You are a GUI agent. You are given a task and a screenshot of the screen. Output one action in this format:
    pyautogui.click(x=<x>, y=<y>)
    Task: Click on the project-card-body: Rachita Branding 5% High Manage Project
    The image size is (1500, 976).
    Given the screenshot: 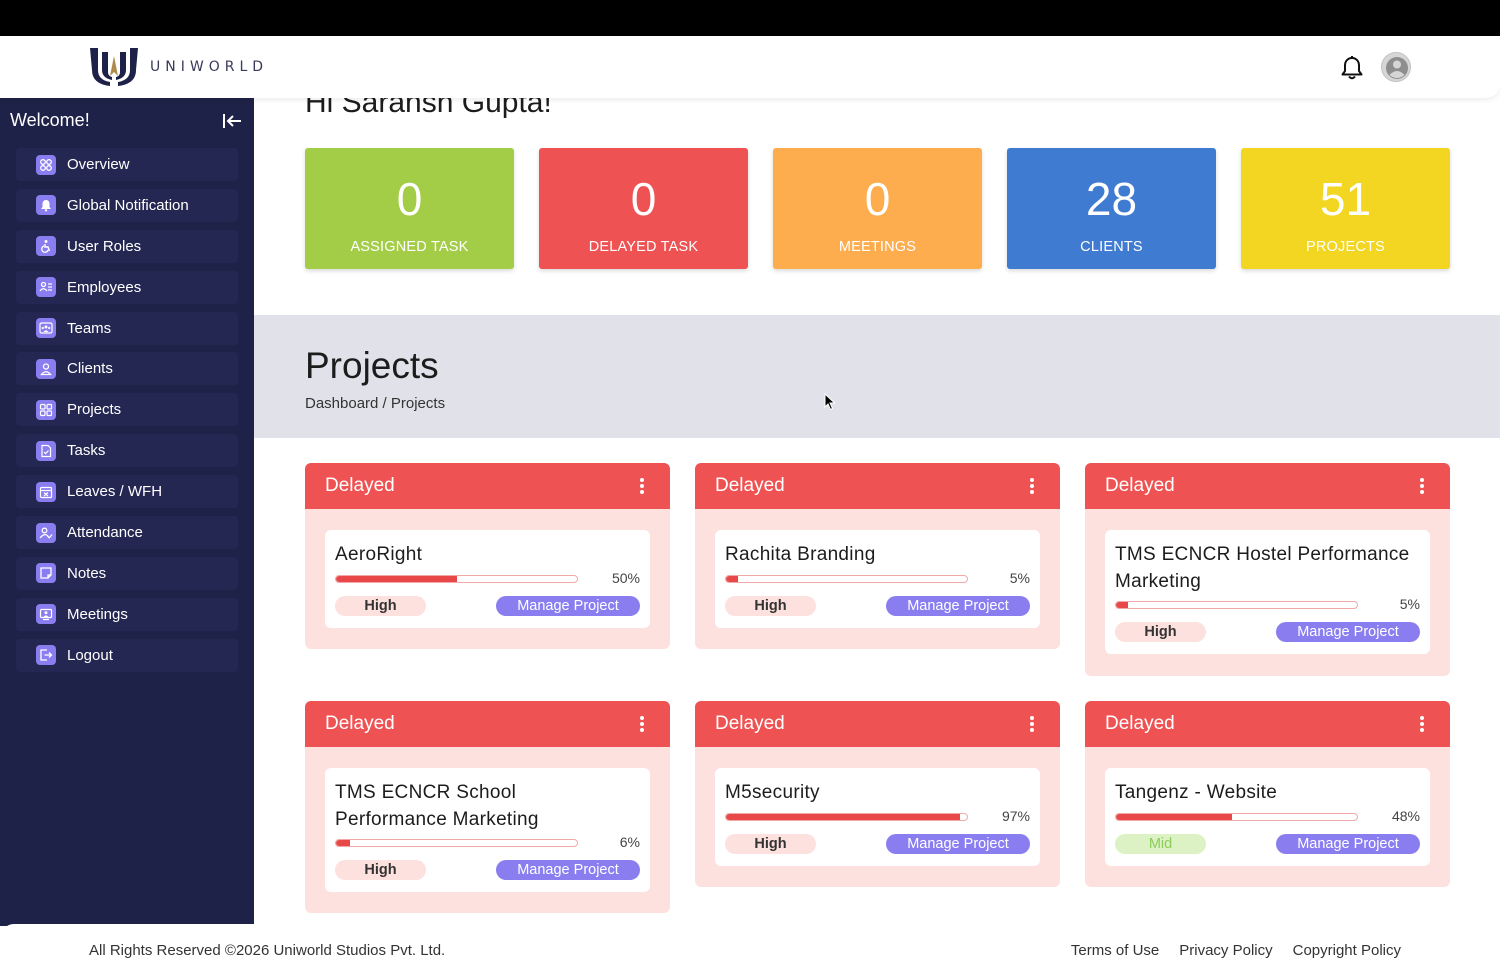 What is the action you would take?
    pyautogui.click(x=877, y=579)
    